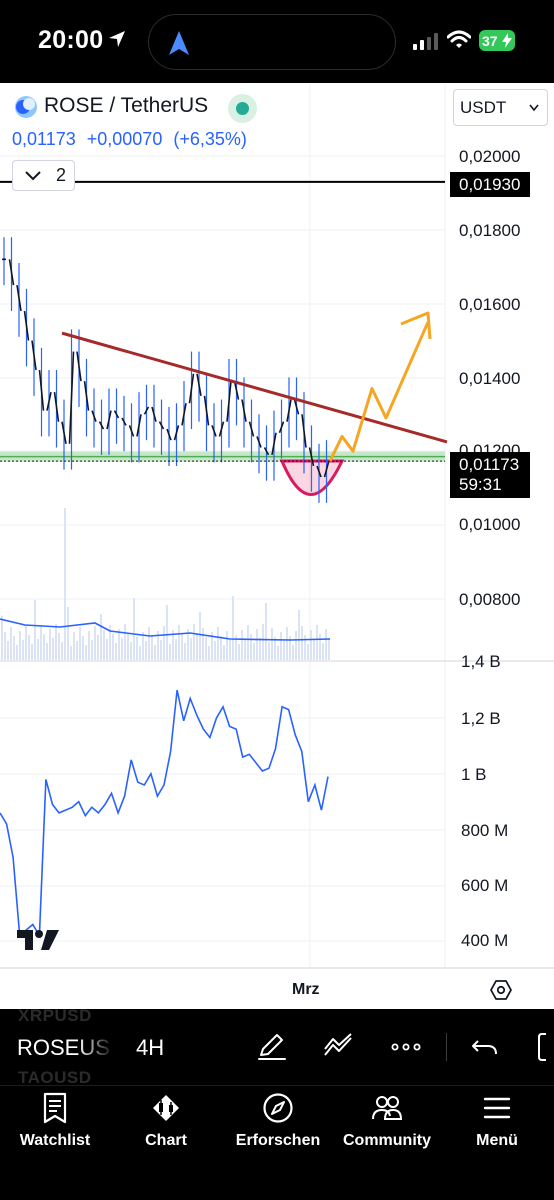  What do you see at coordinates (481, 661) in the screenshot?
I see `indicator-axis-tick: 1,4 B` at bounding box center [481, 661].